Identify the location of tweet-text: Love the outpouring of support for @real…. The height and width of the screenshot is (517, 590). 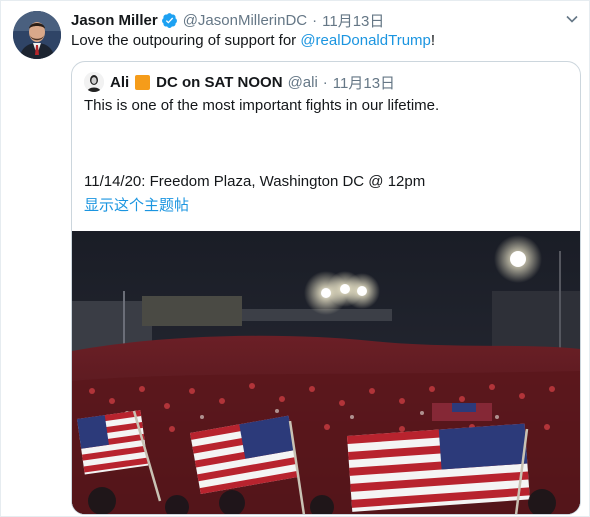
(253, 41).